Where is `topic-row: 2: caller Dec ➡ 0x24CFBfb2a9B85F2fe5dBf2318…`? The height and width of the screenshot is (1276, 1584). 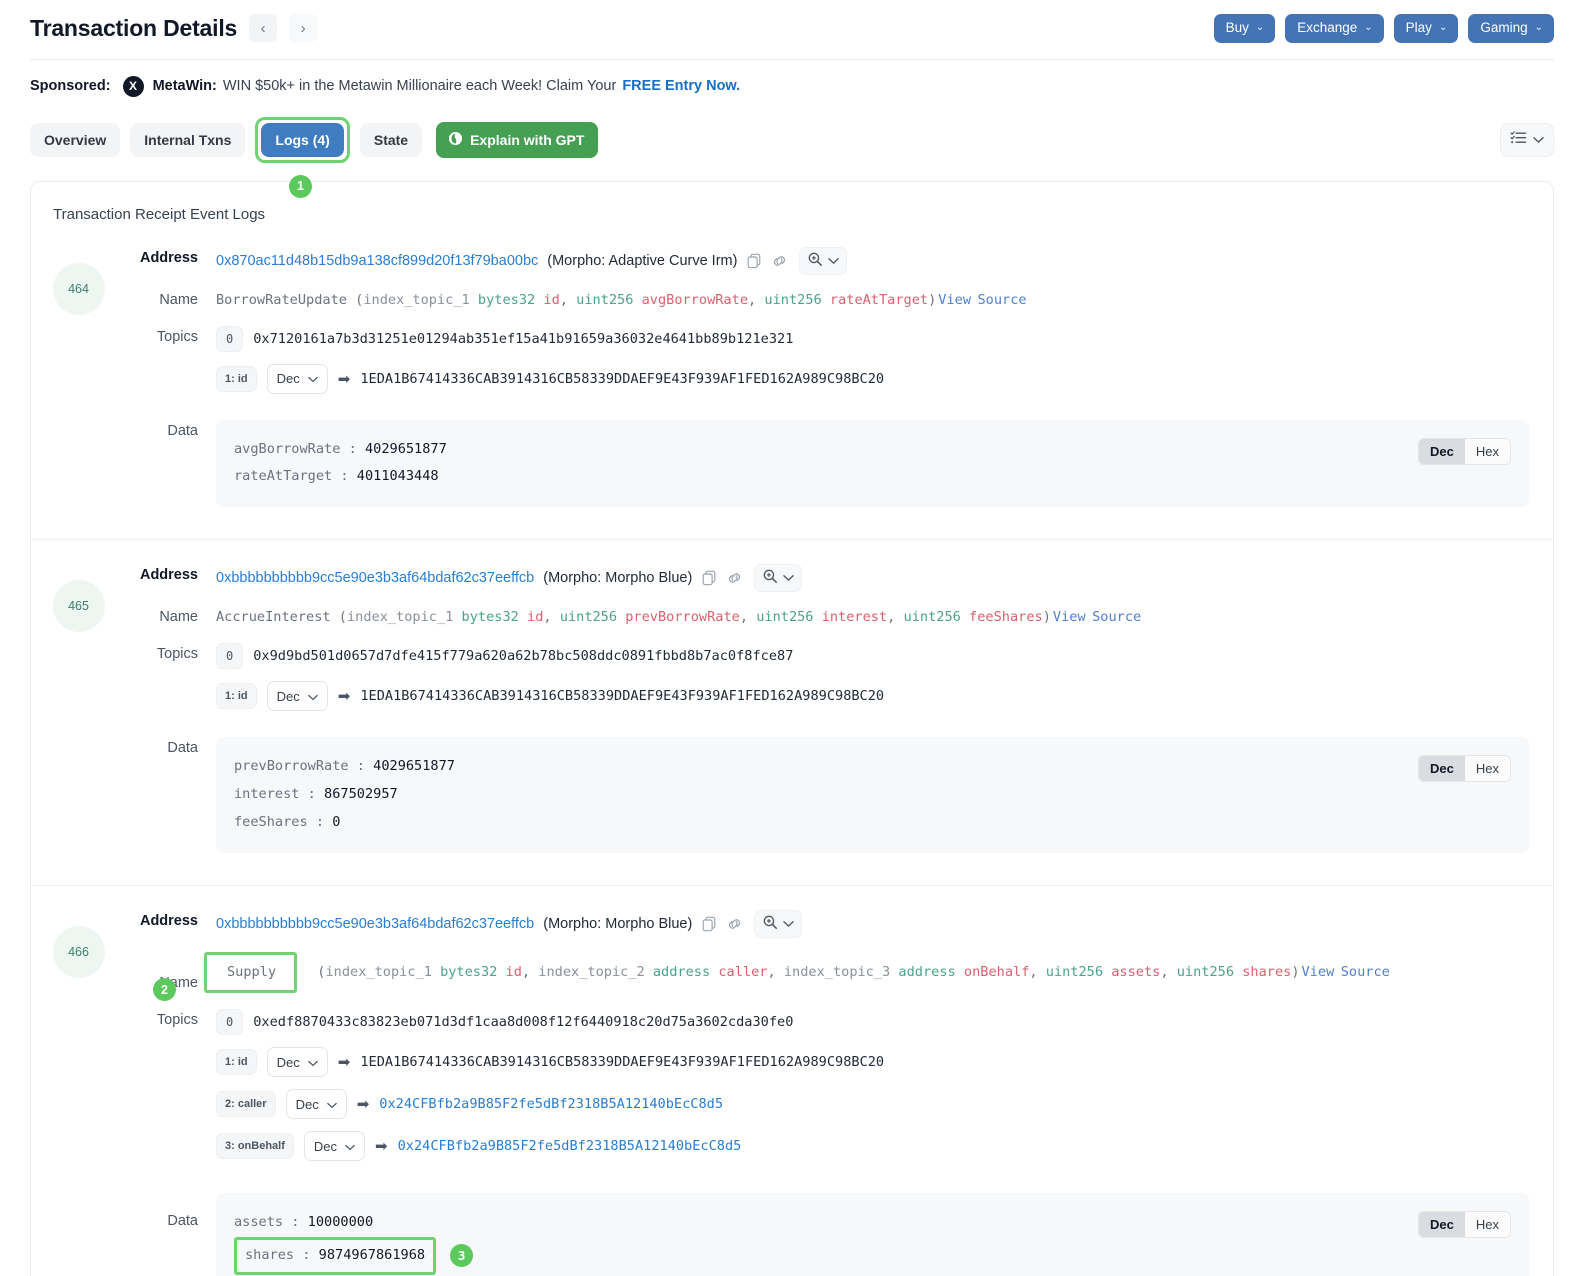
topic-row: 2: caller Dec ➡ 0x24CFBfb2a9B85F2fe5dBf2318… is located at coordinates (872, 1104).